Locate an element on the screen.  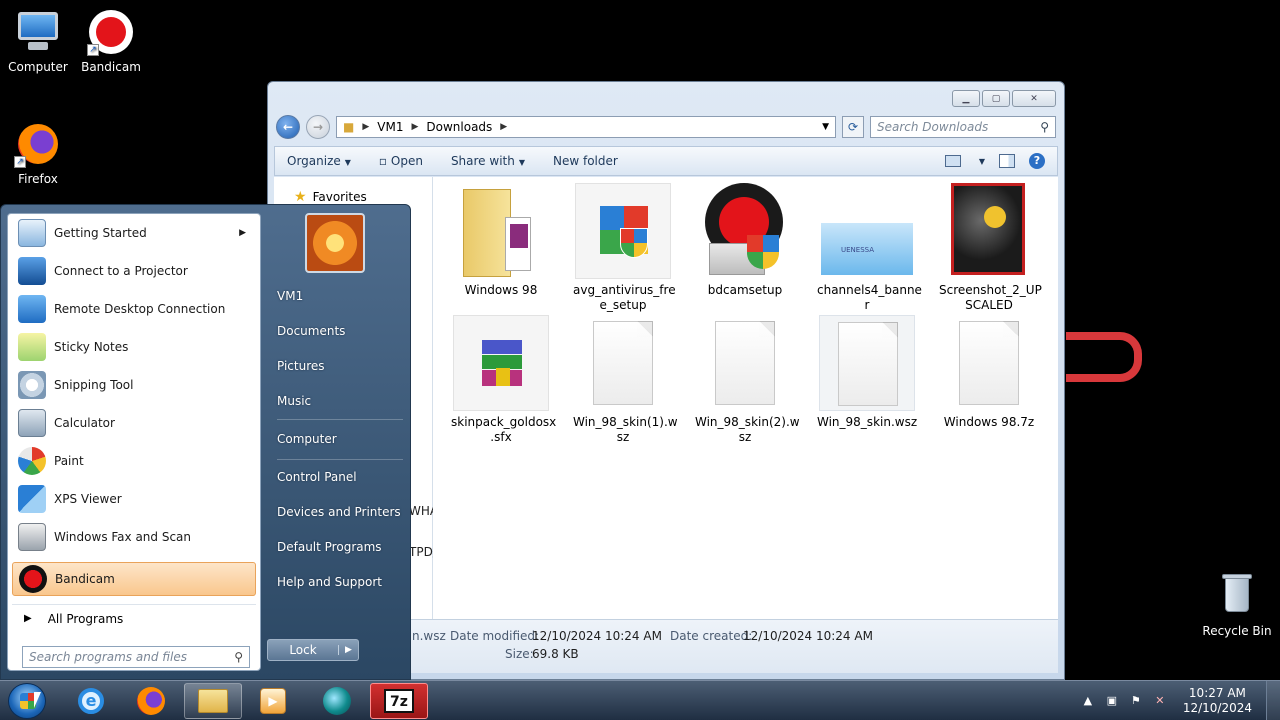
remote-desktop-icon is located at coordinates (32, 309).